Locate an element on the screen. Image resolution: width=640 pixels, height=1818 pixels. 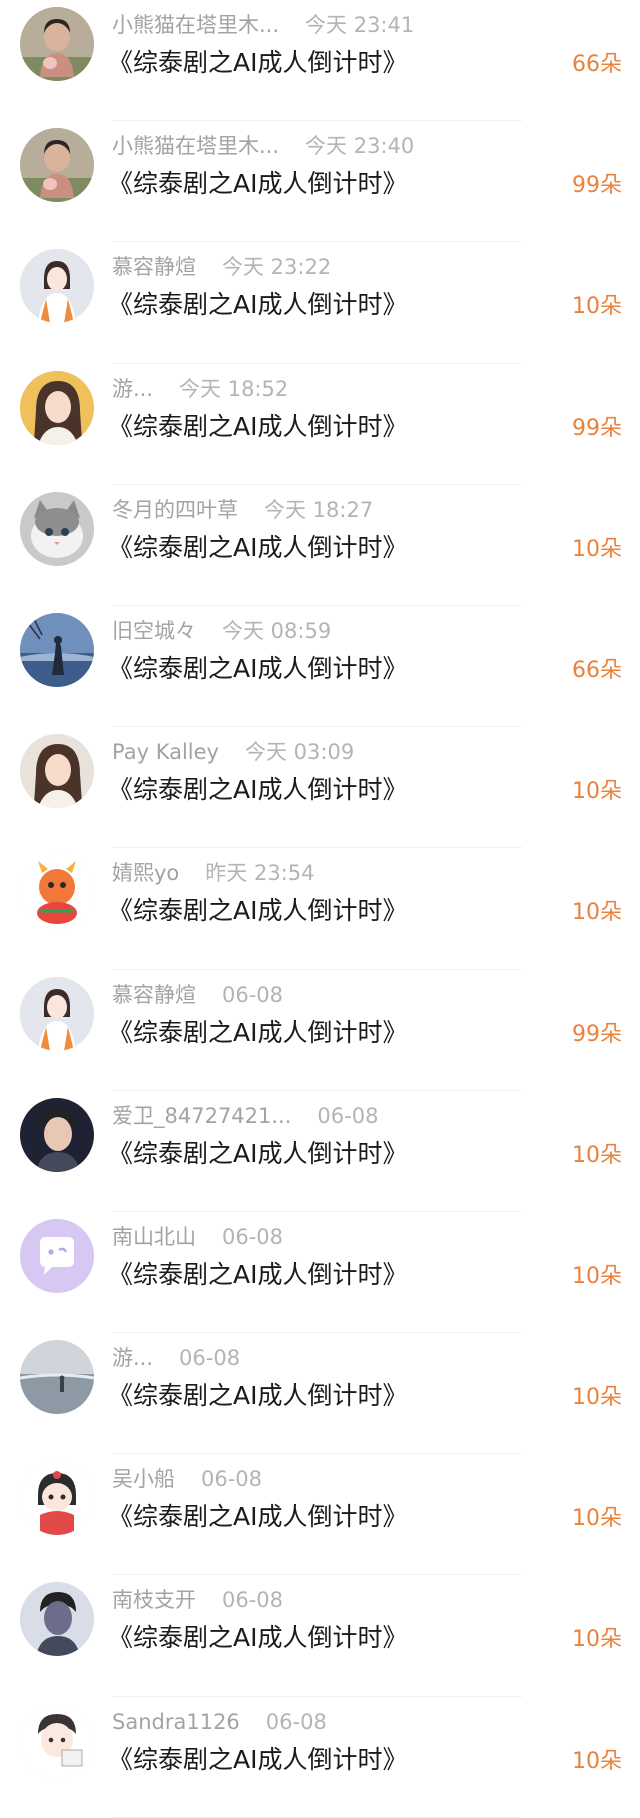
user-name: Sandra1126 is located at coordinates (176, 1722).